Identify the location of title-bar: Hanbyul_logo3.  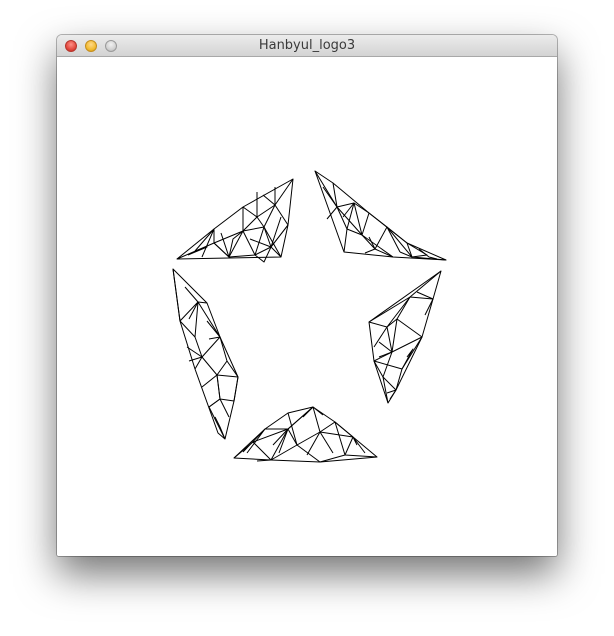
(307, 46).